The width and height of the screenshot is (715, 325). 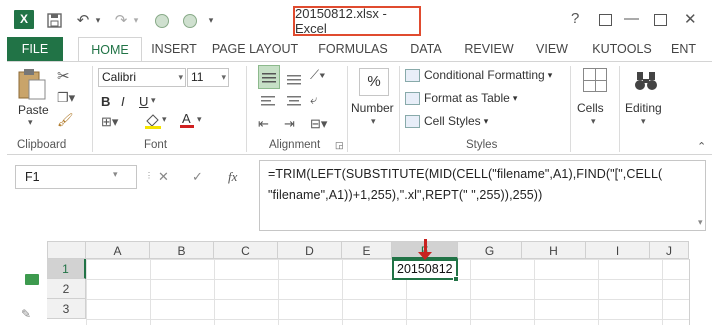 What do you see at coordinates (54, 20) in the screenshot?
I see `save-icon` at bounding box center [54, 20].